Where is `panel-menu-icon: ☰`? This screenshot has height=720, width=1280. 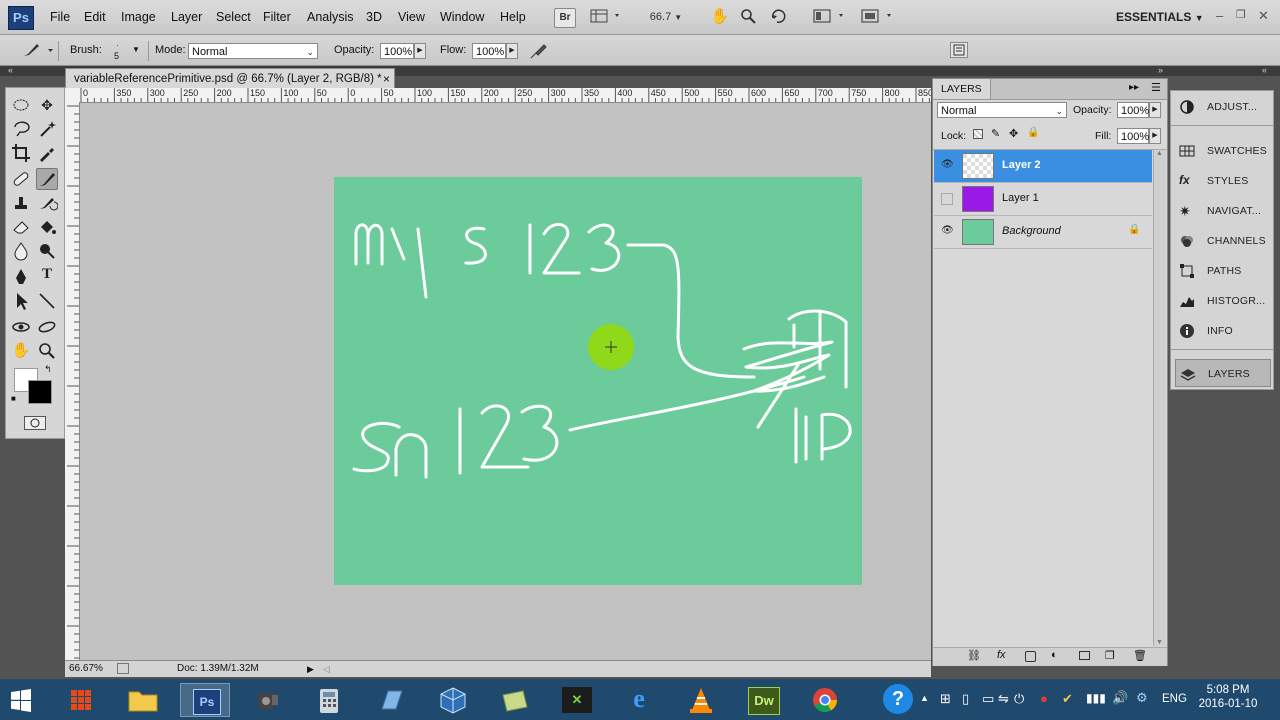
panel-menu-icon: ☰ is located at coordinates (1156, 87).